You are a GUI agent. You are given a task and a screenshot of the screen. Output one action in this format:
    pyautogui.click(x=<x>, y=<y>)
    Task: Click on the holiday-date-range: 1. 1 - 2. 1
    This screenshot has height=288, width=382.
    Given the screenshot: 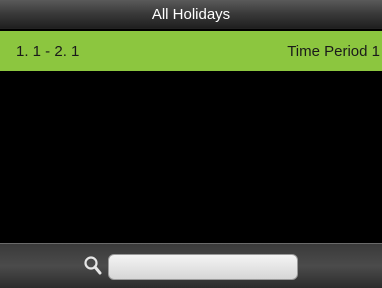 What is the action you would take?
    pyautogui.click(x=48, y=51)
    